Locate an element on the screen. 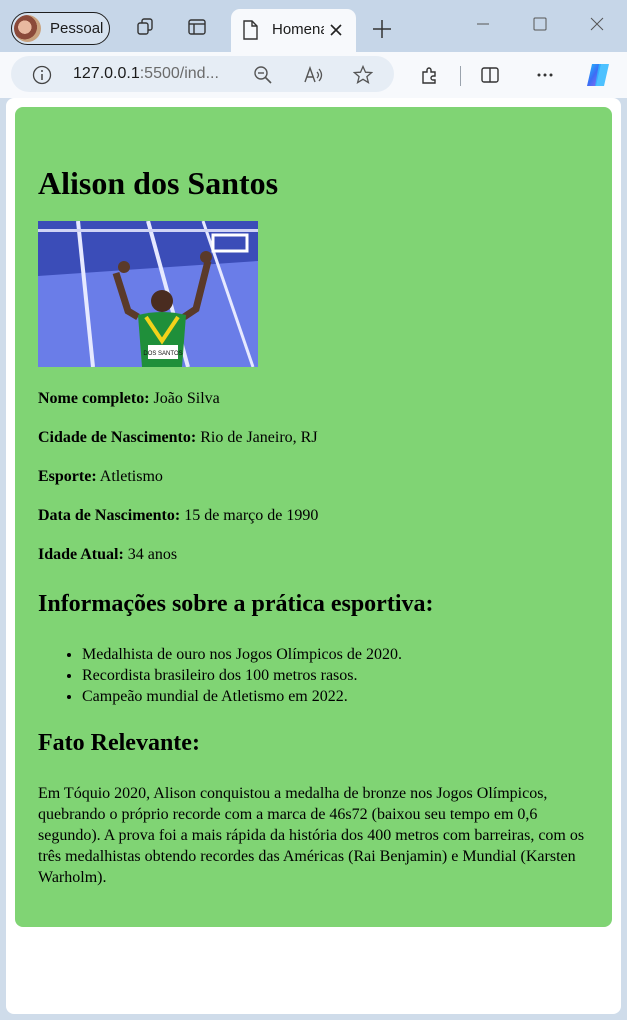 The height and width of the screenshot is (1020, 627). zoom-out-icon is located at coordinates (263, 75).